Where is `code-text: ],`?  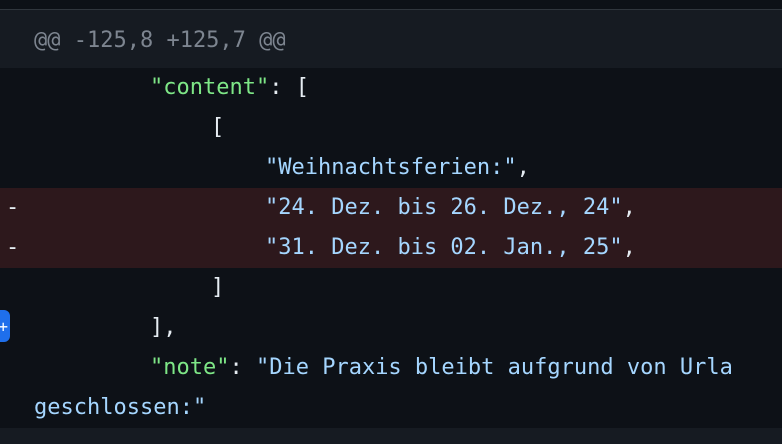 code-text: ], is located at coordinates (163, 327).